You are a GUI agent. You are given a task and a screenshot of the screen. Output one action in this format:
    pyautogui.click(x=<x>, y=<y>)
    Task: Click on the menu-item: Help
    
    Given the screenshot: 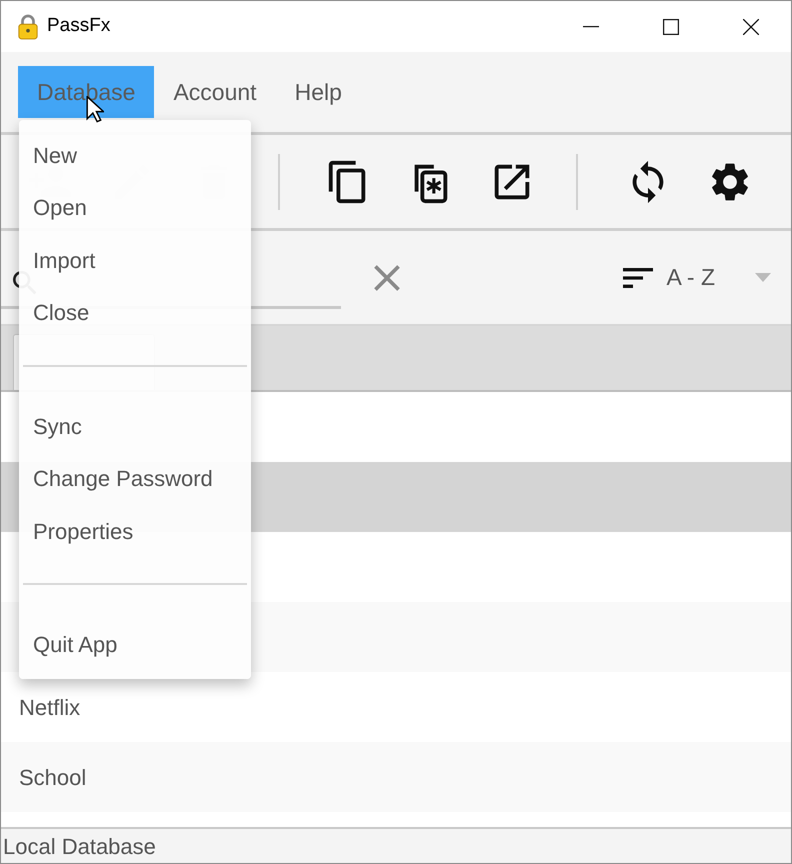 What is the action you would take?
    pyautogui.click(x=318, y=92)
    